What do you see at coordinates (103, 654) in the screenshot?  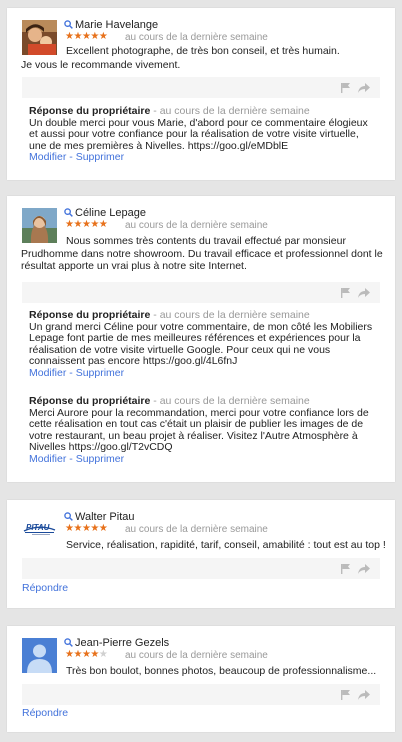 I see `star-empty-icon: ★` at bounding box center [103, 654].